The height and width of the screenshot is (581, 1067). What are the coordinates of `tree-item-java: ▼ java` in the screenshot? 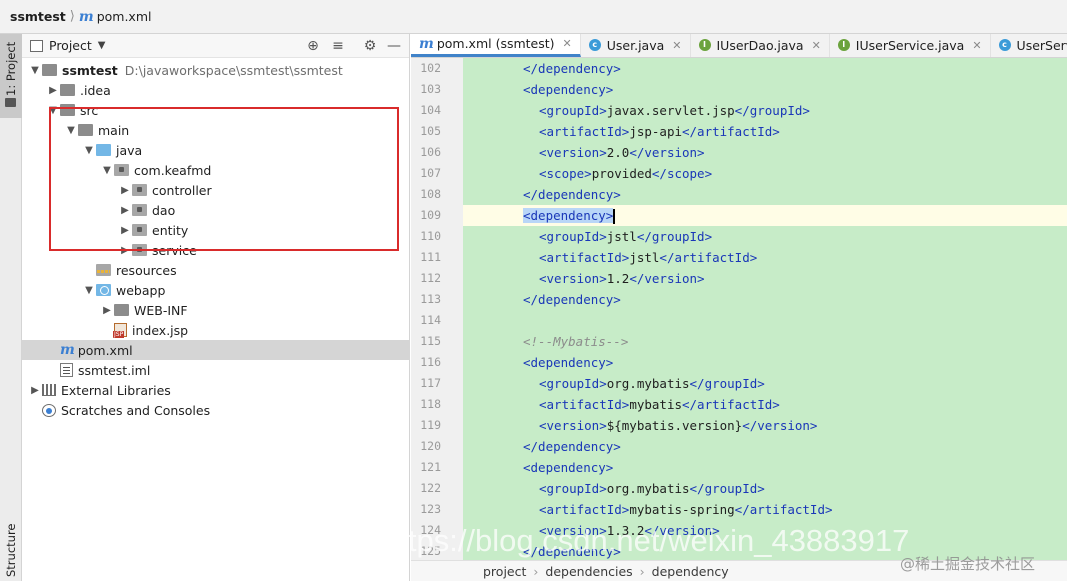 It's located at (216, 150).